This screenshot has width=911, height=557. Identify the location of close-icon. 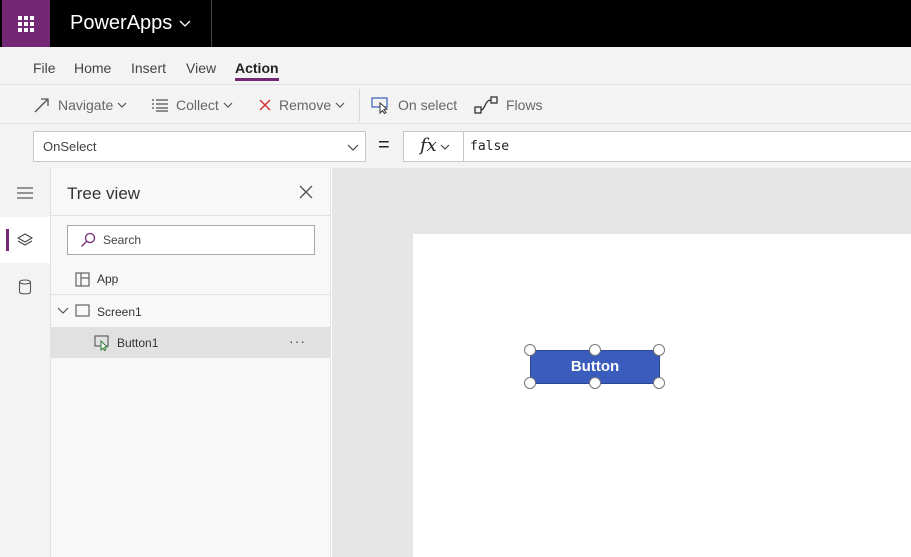
(306, 192).